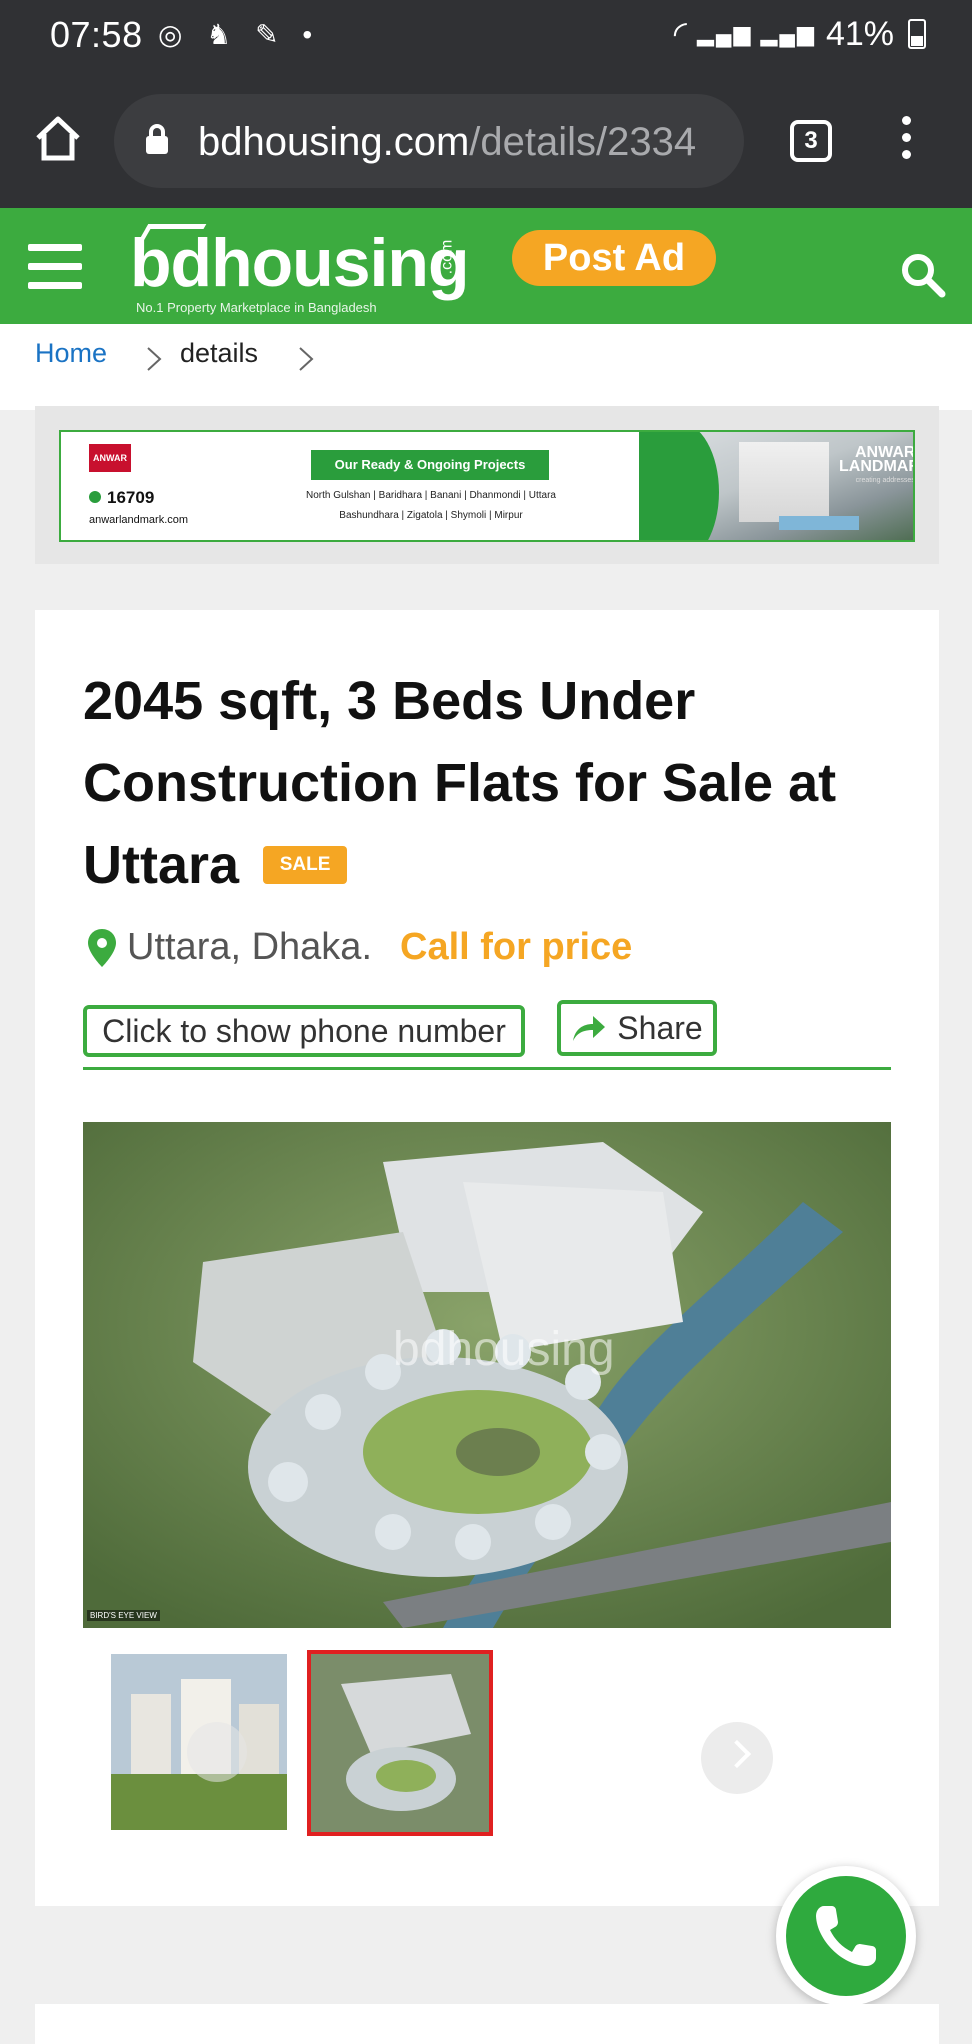  I want to click on address-bar: bdhousing.com/details/2334, so click(429, 141).